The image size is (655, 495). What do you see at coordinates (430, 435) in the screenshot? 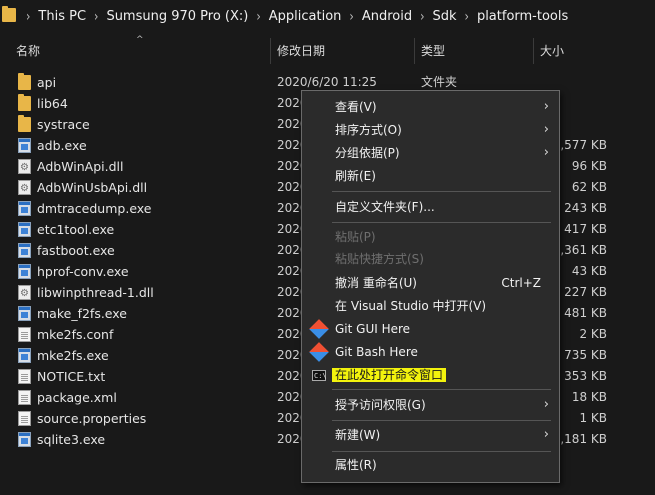
I see `menu-item-new: 新建(W) ›` at bounding box center [430, 435].